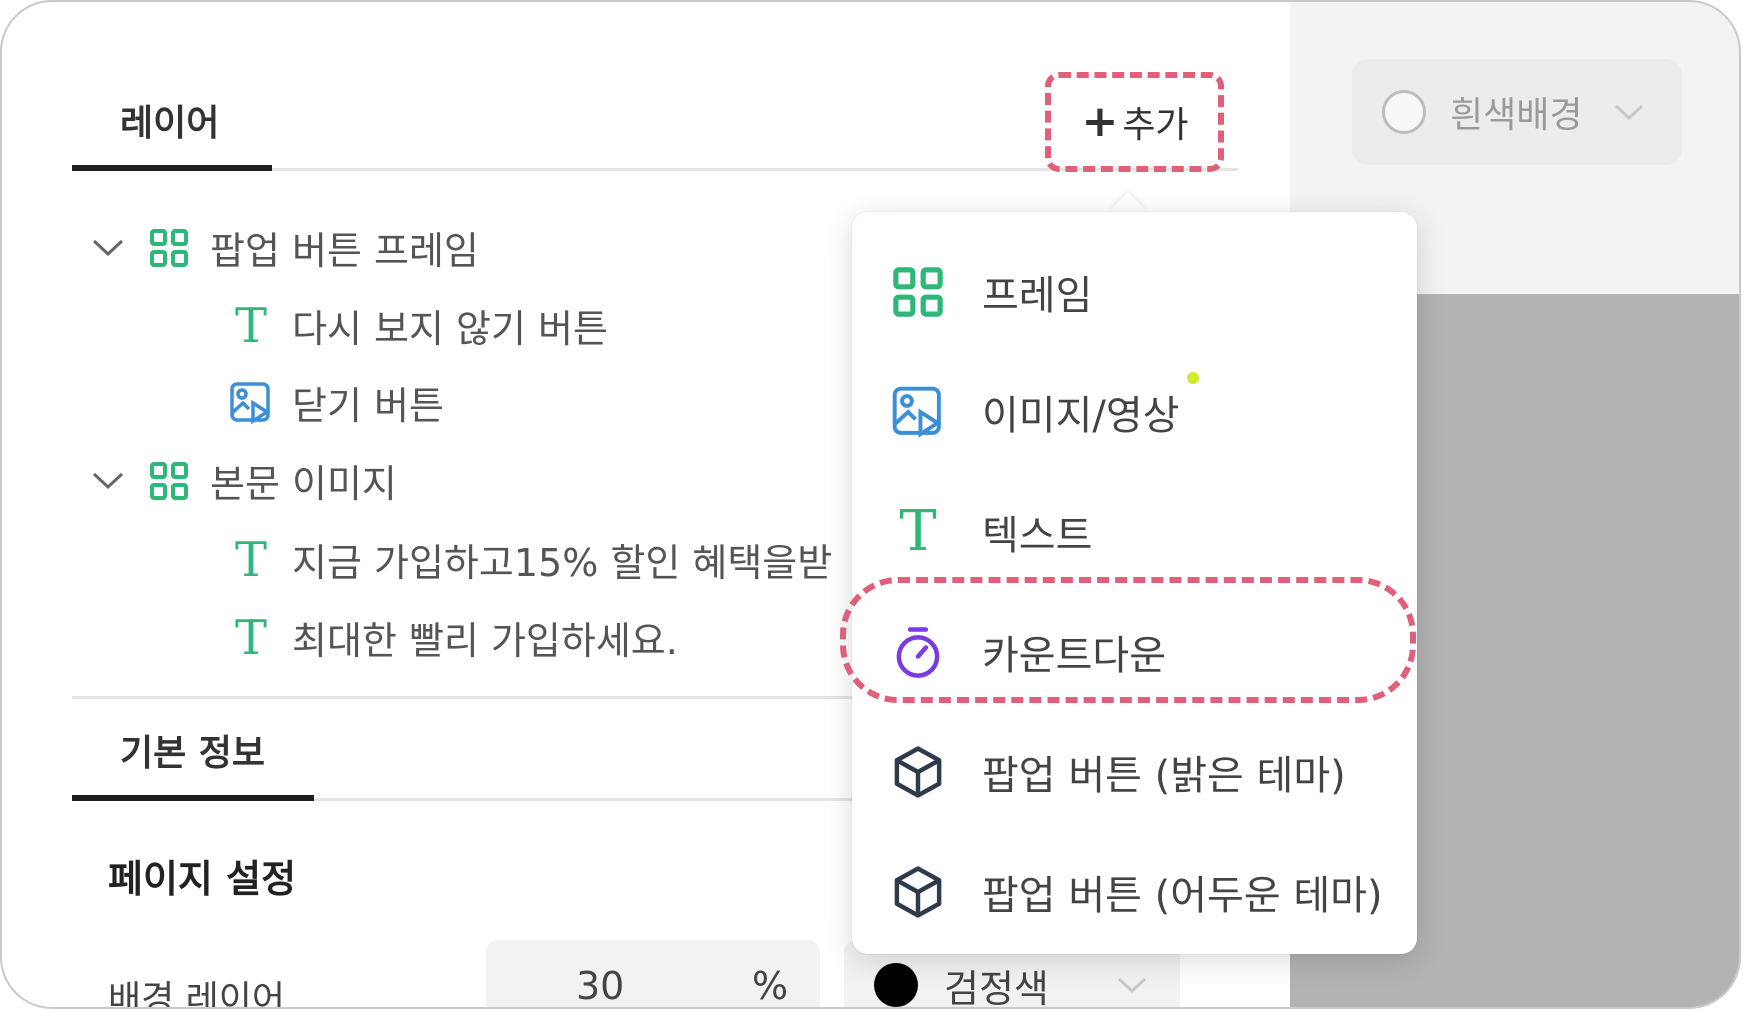  I want to click on layer-row-popup-frame: 팝업 버튼 프레임, so click(283, 247).